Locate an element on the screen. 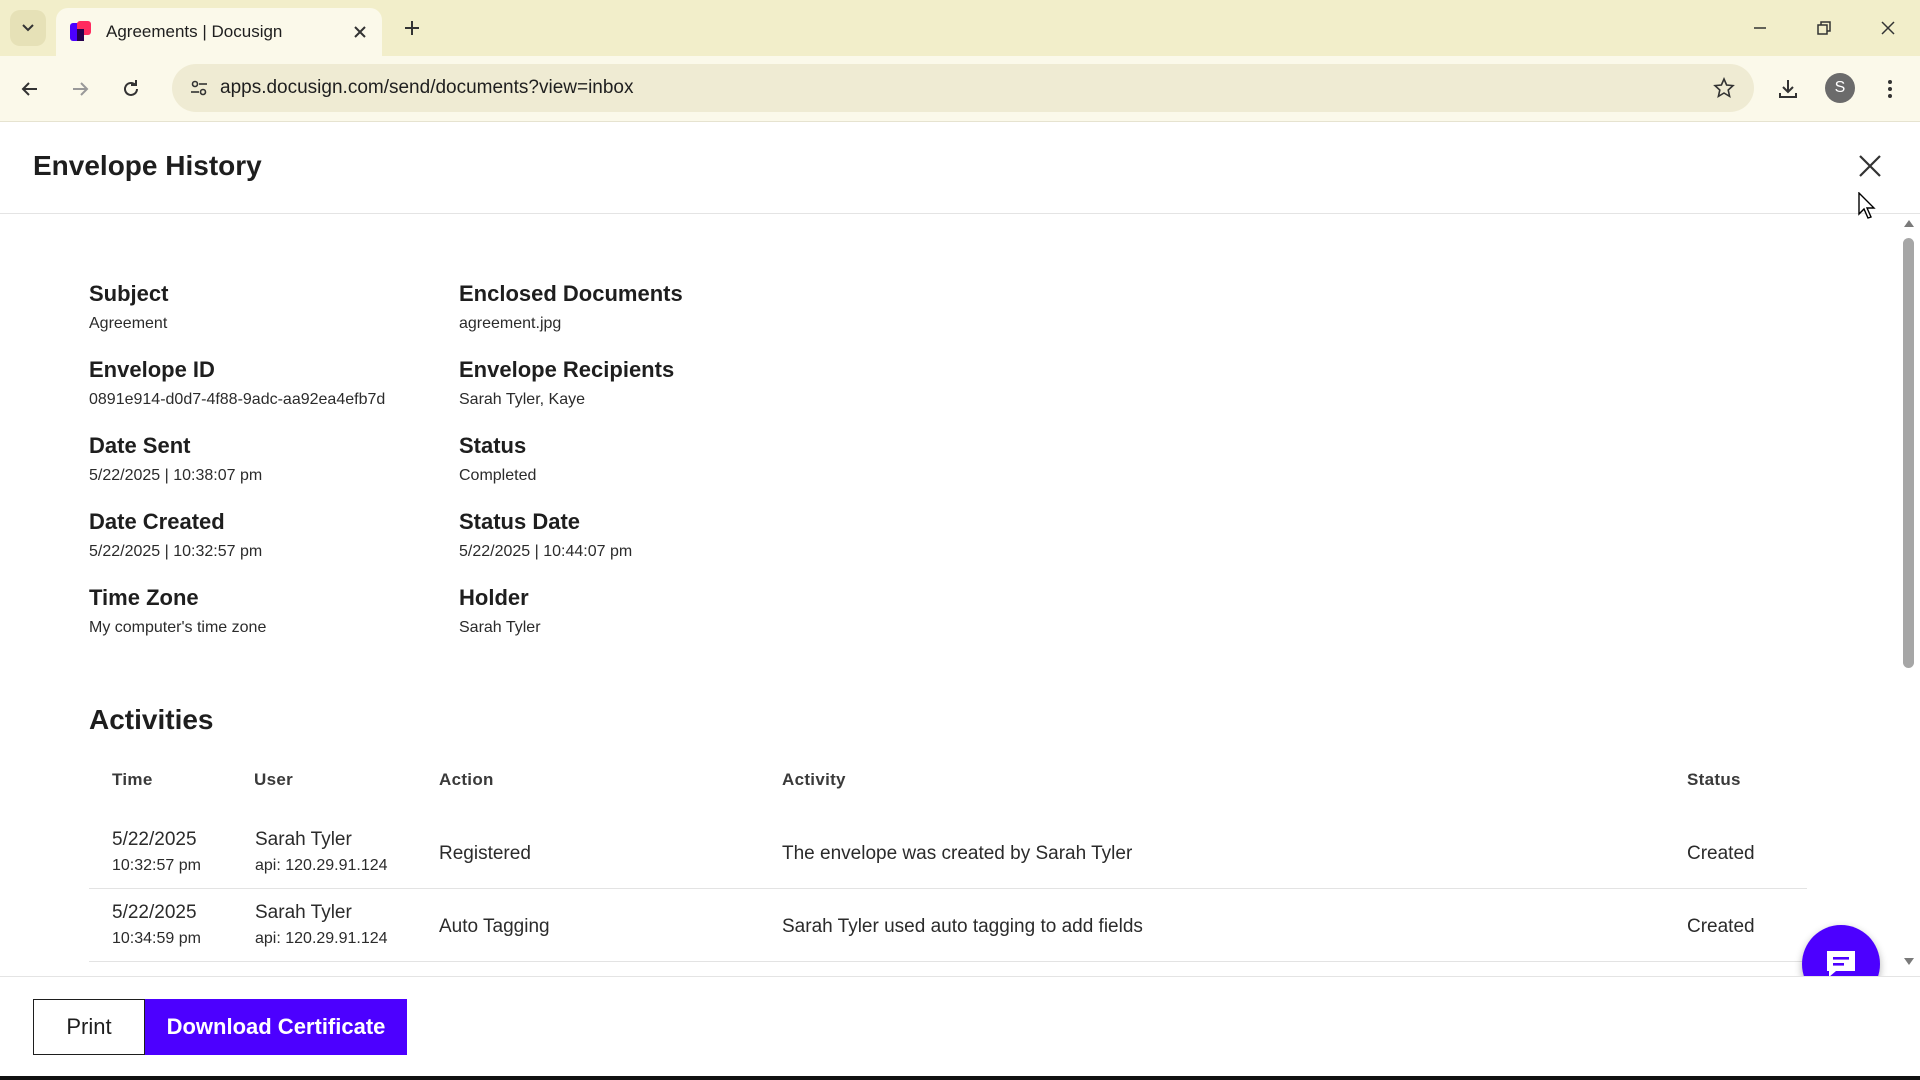  status-date-label: Status Date is located at coordinates (520, 521).